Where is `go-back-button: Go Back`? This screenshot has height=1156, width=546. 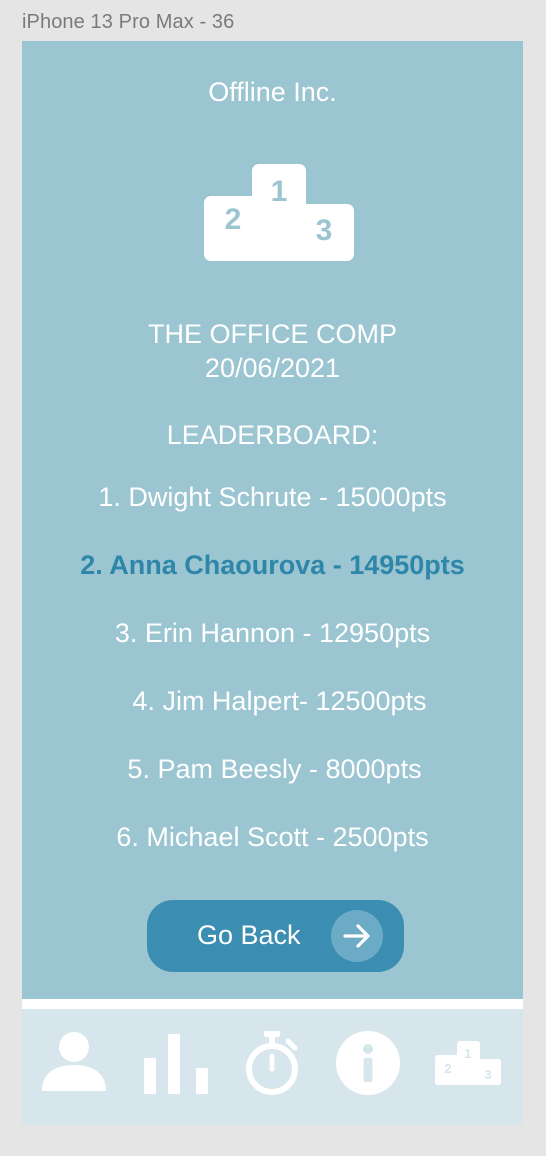 go-back-button: Go Back is located at coordinates (275, 936).